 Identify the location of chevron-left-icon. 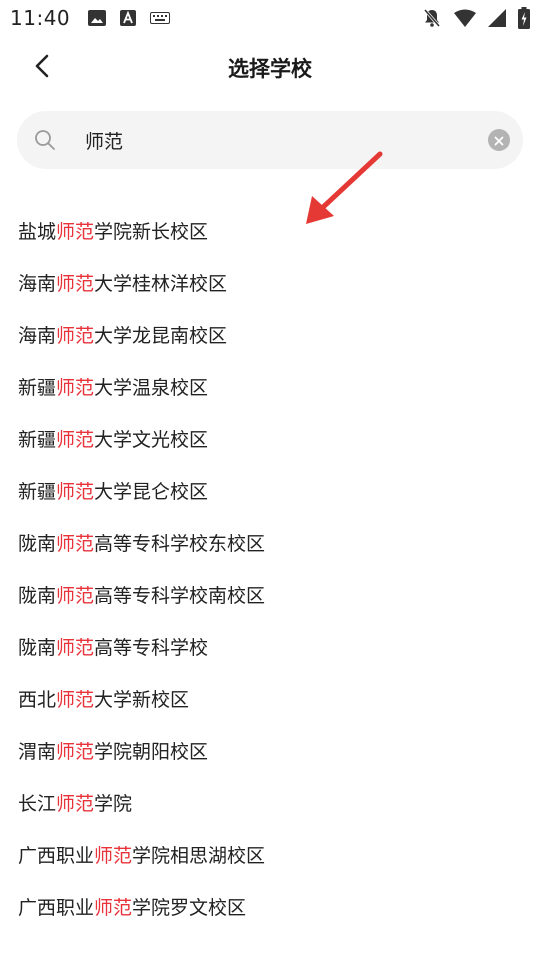
(42, 68).